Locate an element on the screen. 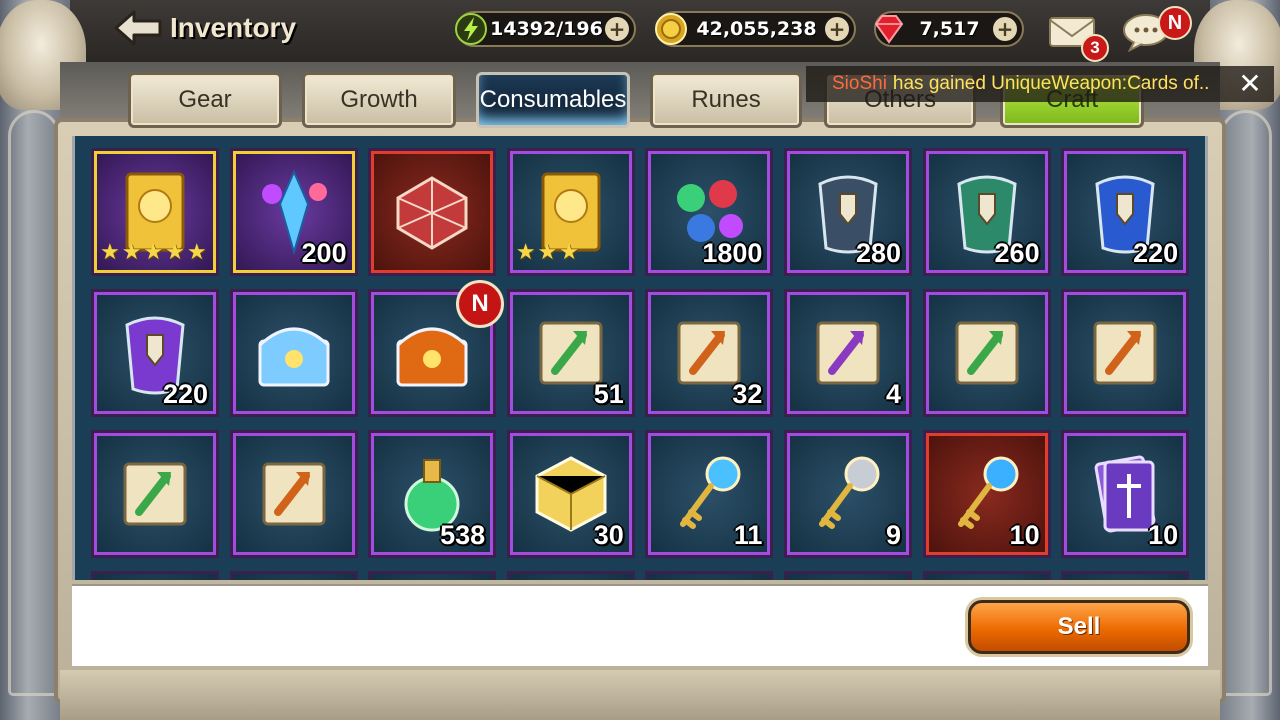  ruby-gem-icon is located at coordinates (889, 29).